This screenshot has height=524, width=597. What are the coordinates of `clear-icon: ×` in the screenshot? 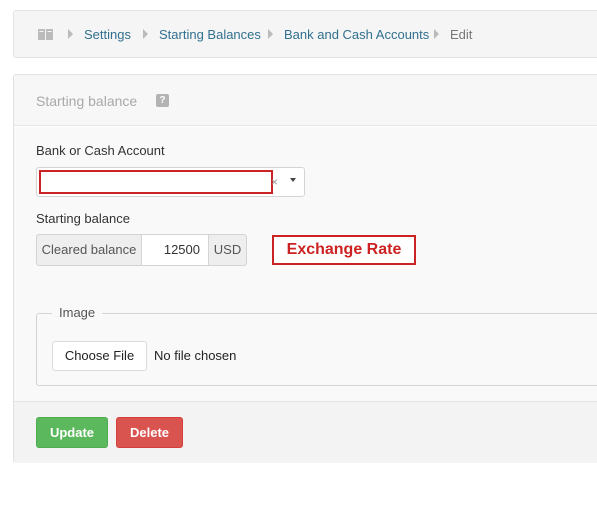 It's located at (274, 182).